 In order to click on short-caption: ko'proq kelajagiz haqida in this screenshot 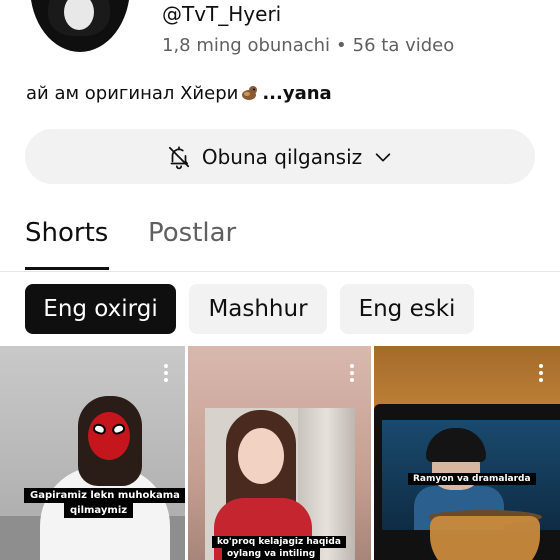, I will do `click(279, 542)`.